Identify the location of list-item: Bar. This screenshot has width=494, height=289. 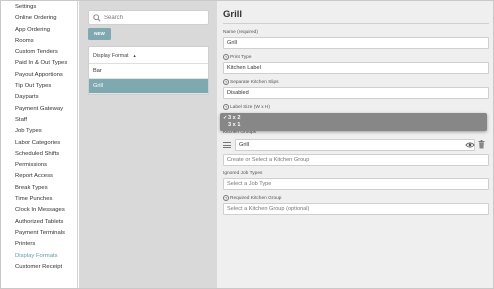
(148, 71).